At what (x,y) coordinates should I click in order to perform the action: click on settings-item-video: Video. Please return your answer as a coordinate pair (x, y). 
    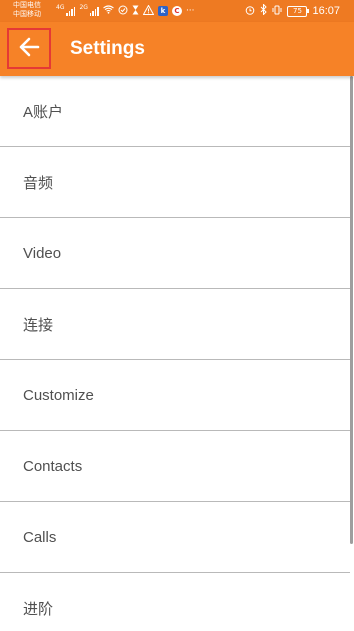
    Looking at the image, I should click on (175, 253).